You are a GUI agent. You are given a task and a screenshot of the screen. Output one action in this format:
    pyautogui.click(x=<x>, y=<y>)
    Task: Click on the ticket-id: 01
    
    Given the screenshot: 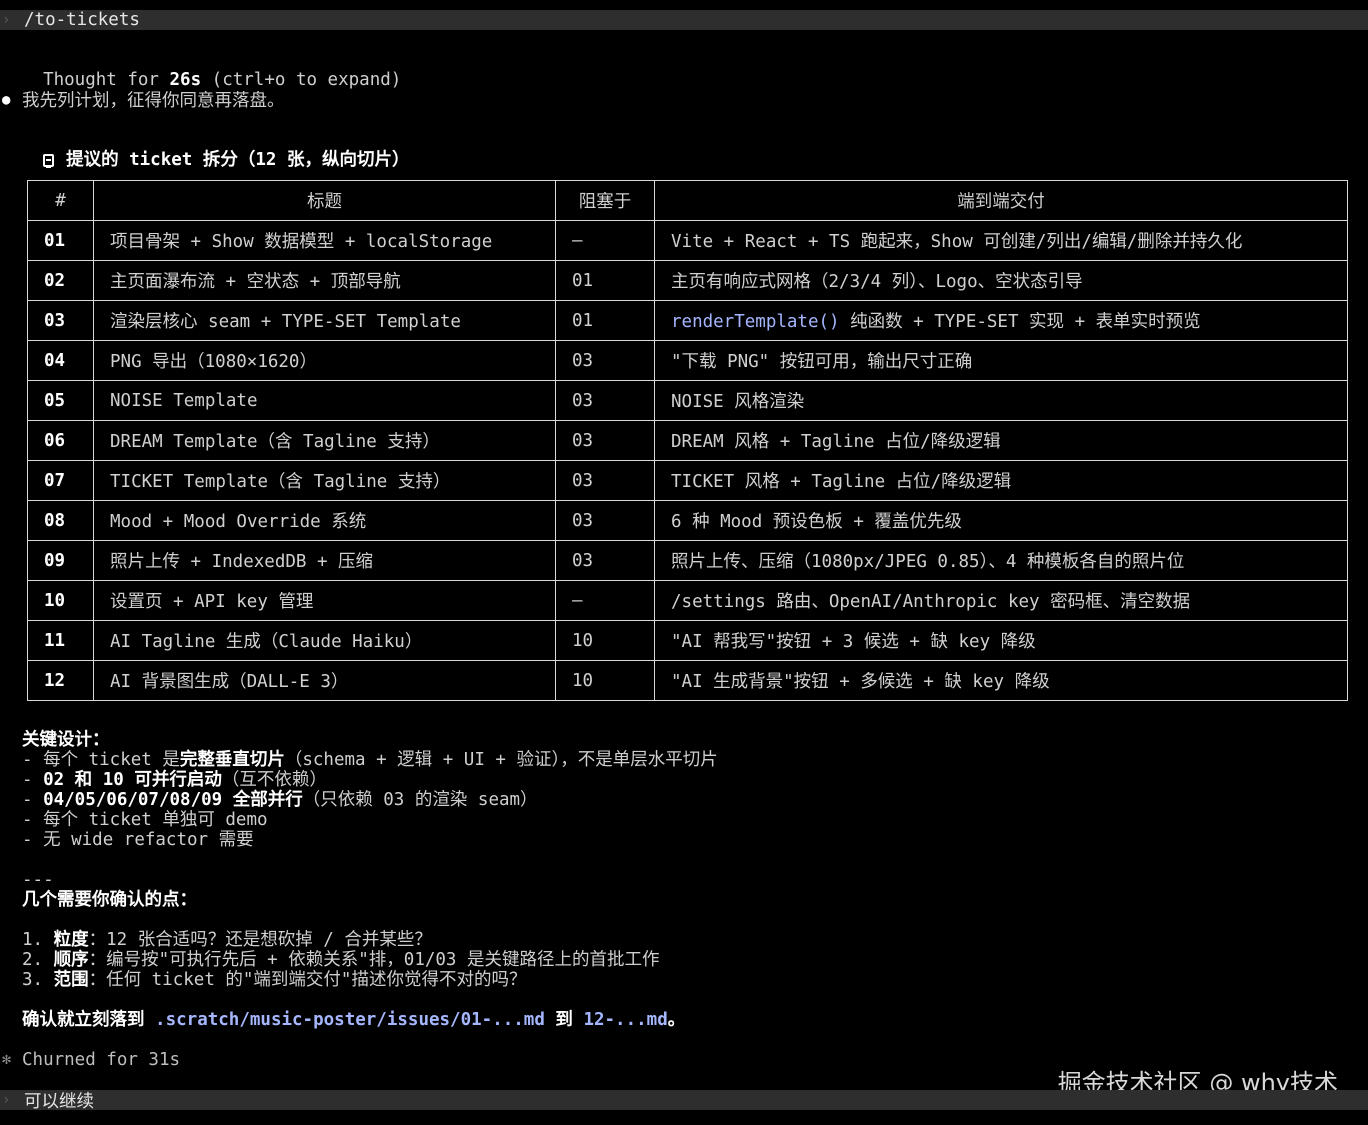 What is the action you would take?
    pyautogui.click(x=60, y=240)
    